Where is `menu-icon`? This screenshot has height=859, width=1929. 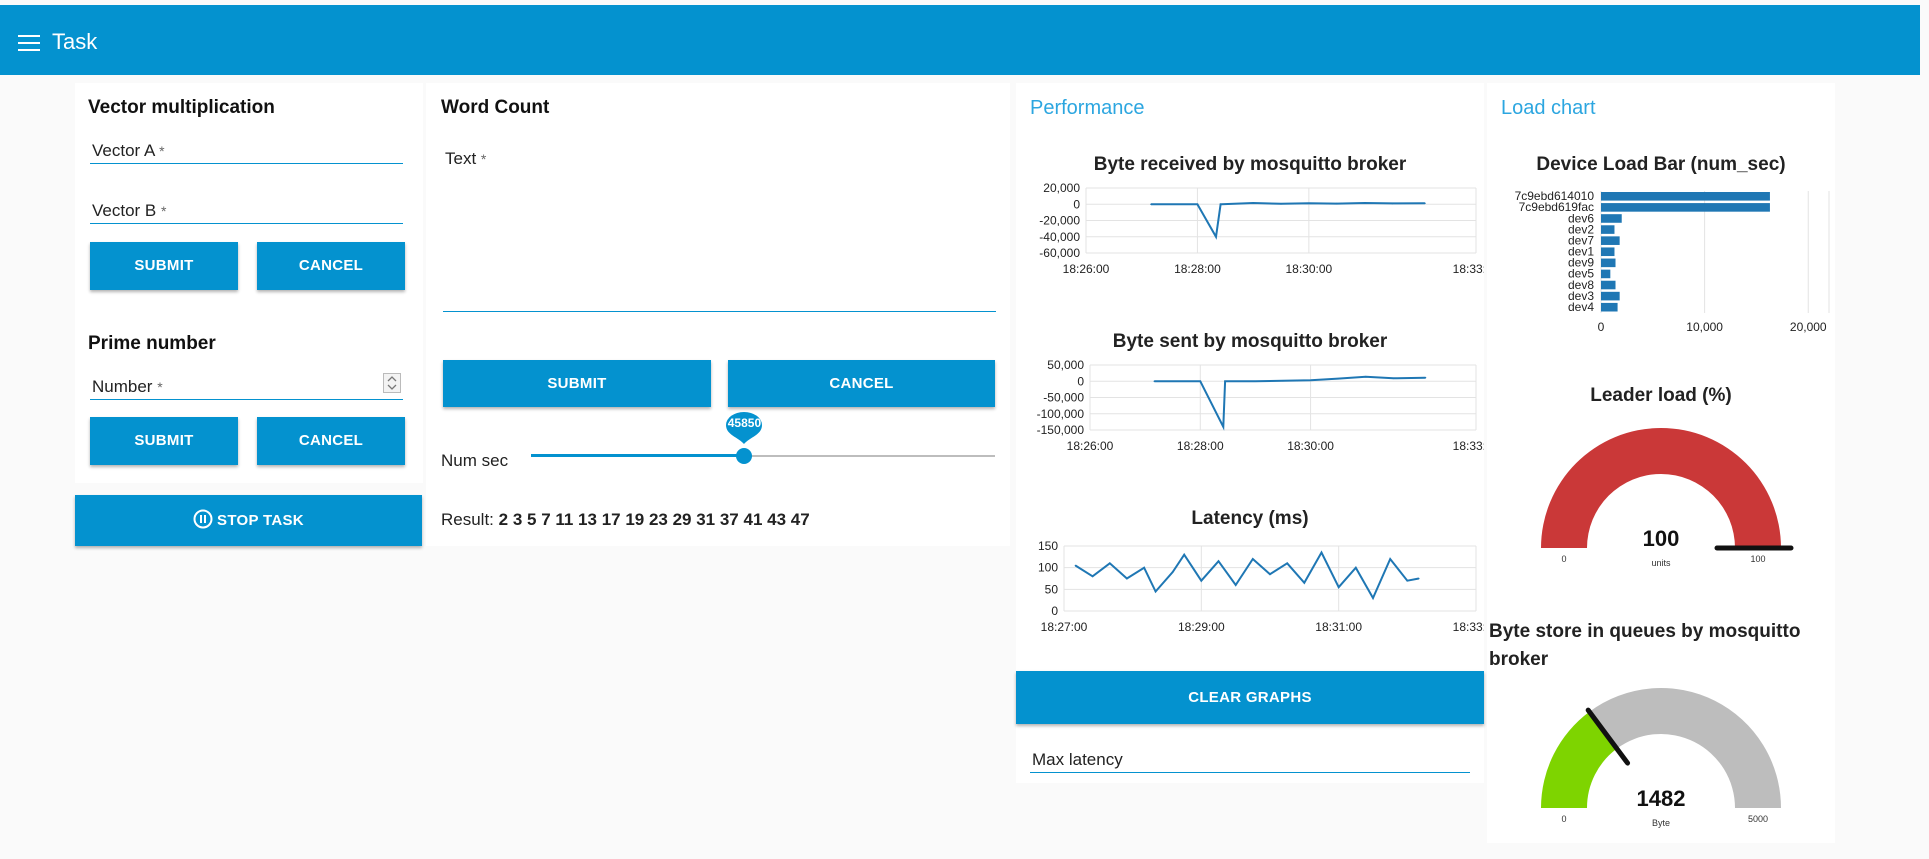 menu-icon is located at coordinates (29, 43).